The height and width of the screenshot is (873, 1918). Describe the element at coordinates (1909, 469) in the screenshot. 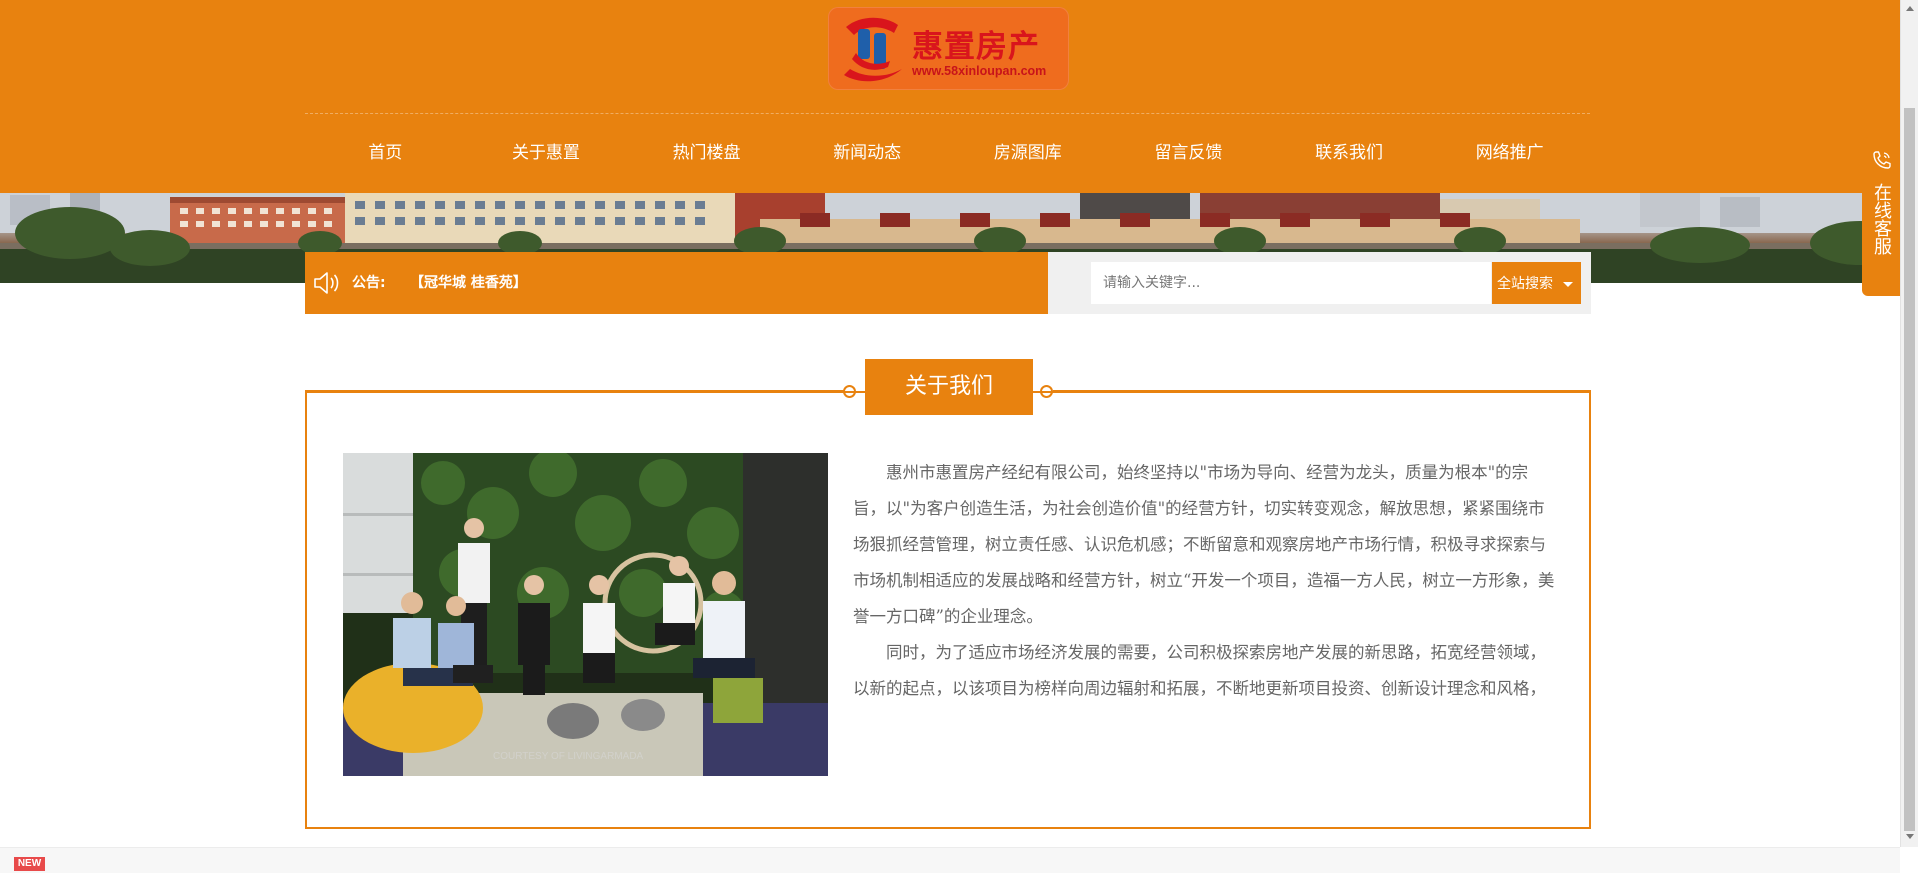

I see `scroll-thumb` at that location.